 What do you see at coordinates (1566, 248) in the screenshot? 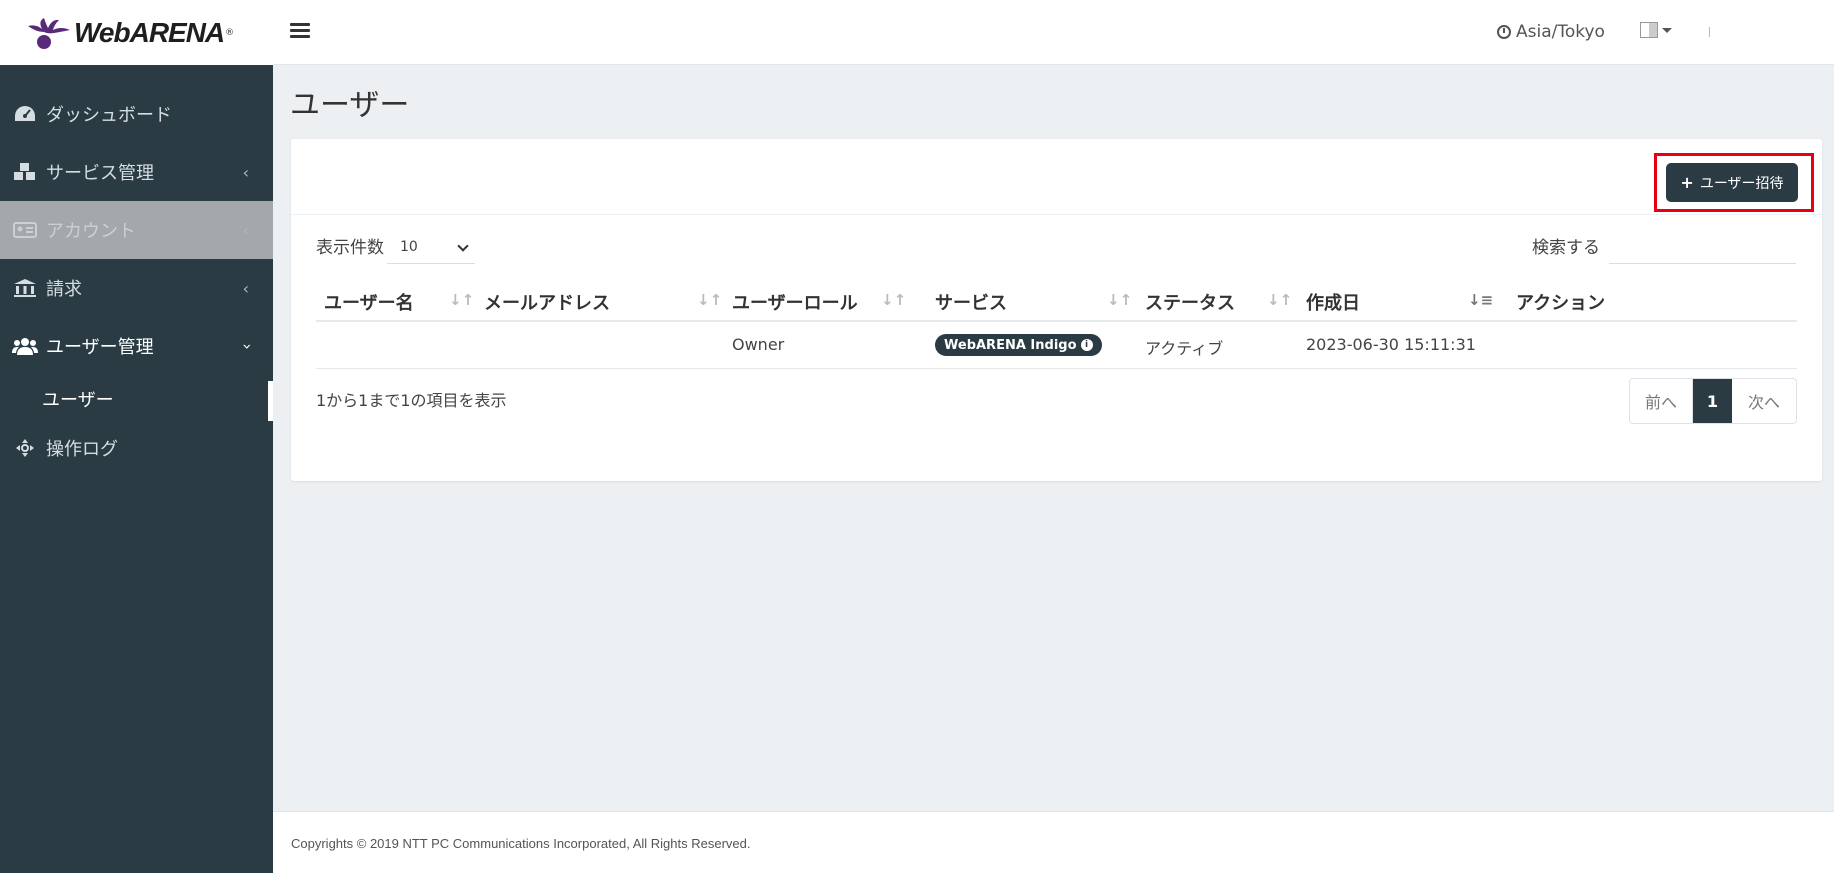
I see `search-label: 検索する` at bounding box center [1566, 248].